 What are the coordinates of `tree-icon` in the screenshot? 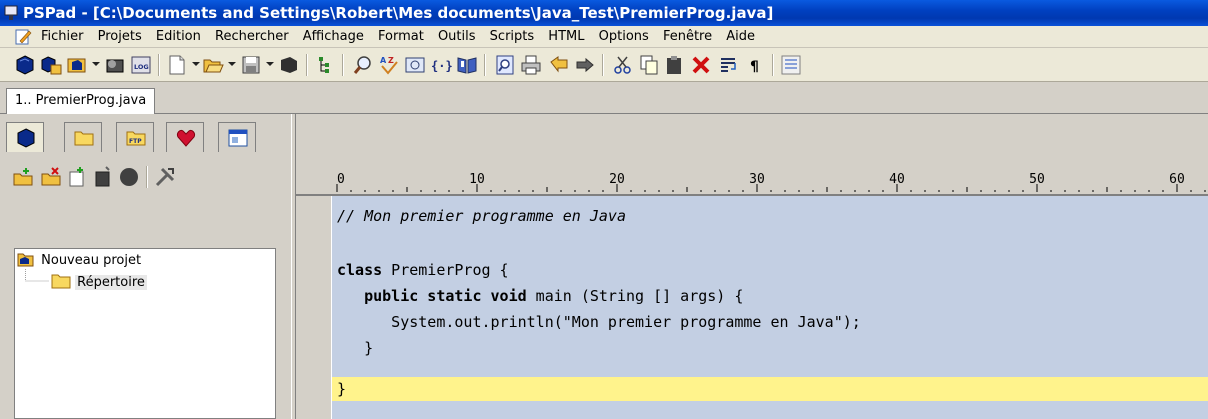 It's located at (325, 65).